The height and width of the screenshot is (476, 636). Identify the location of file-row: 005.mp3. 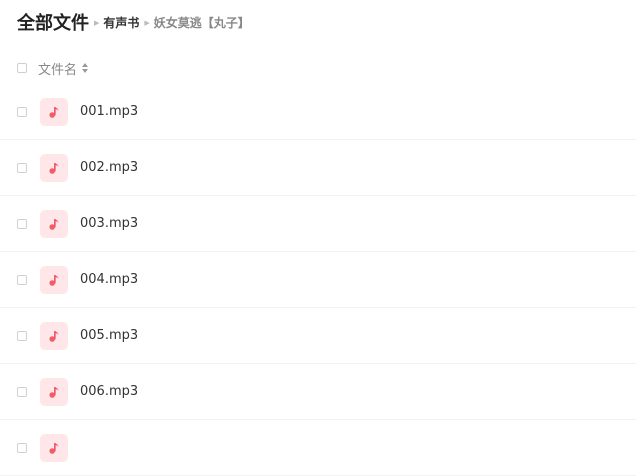
(318, 336).